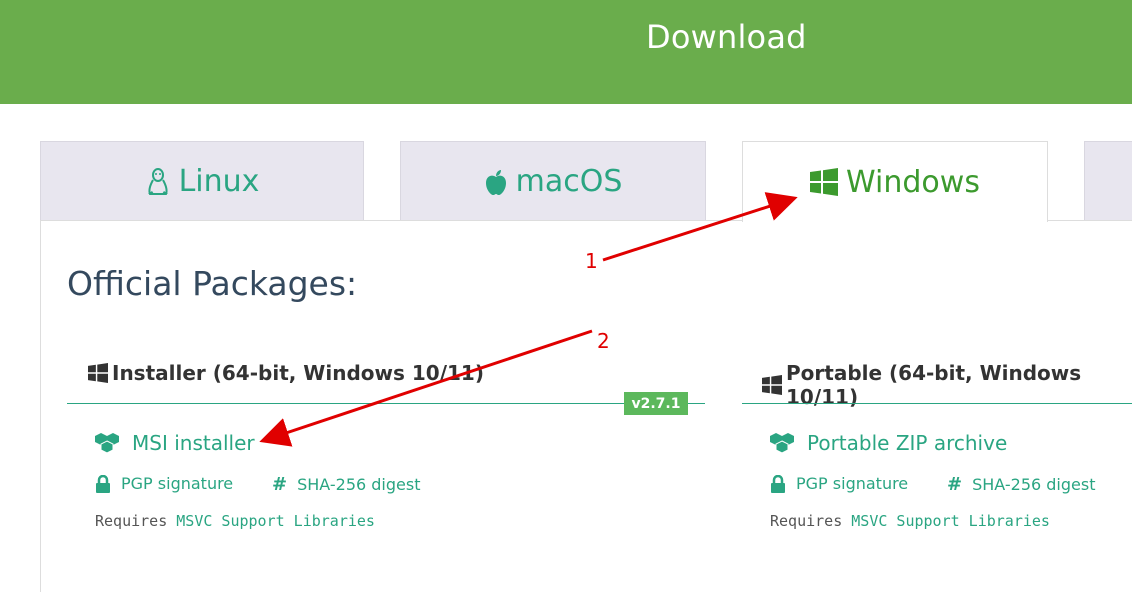  I want to click on annotation-1: 1, so click(591, 261).